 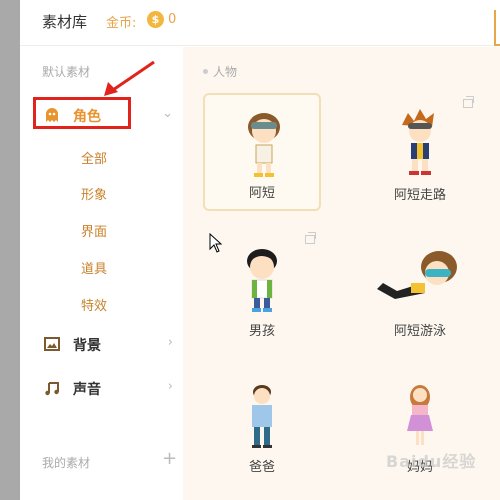 What do you see at coordinates (261, 331) in the screenshot?
I see `material-name: 男孩` at bounding box center [261, 331].